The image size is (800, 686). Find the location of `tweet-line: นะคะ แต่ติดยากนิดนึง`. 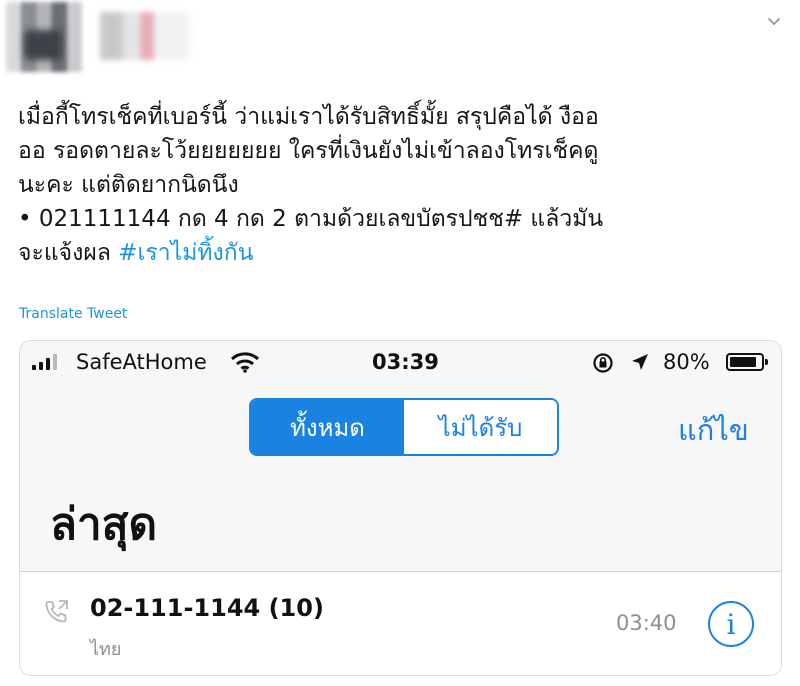

tweet-line: นะคะ แต่ติดยากนิดนึง is located at coordinates (128, 185).